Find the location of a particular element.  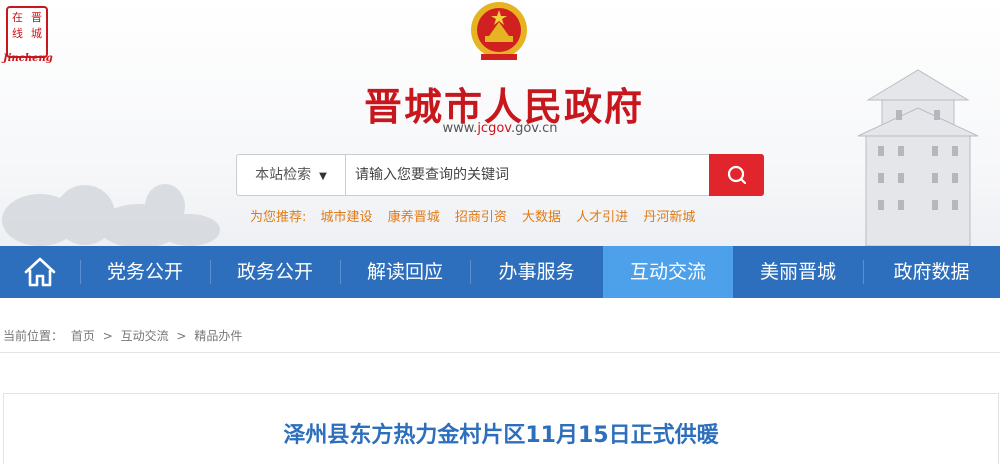

url-suffix: .gov.cn is located at coordinates (534, 128).